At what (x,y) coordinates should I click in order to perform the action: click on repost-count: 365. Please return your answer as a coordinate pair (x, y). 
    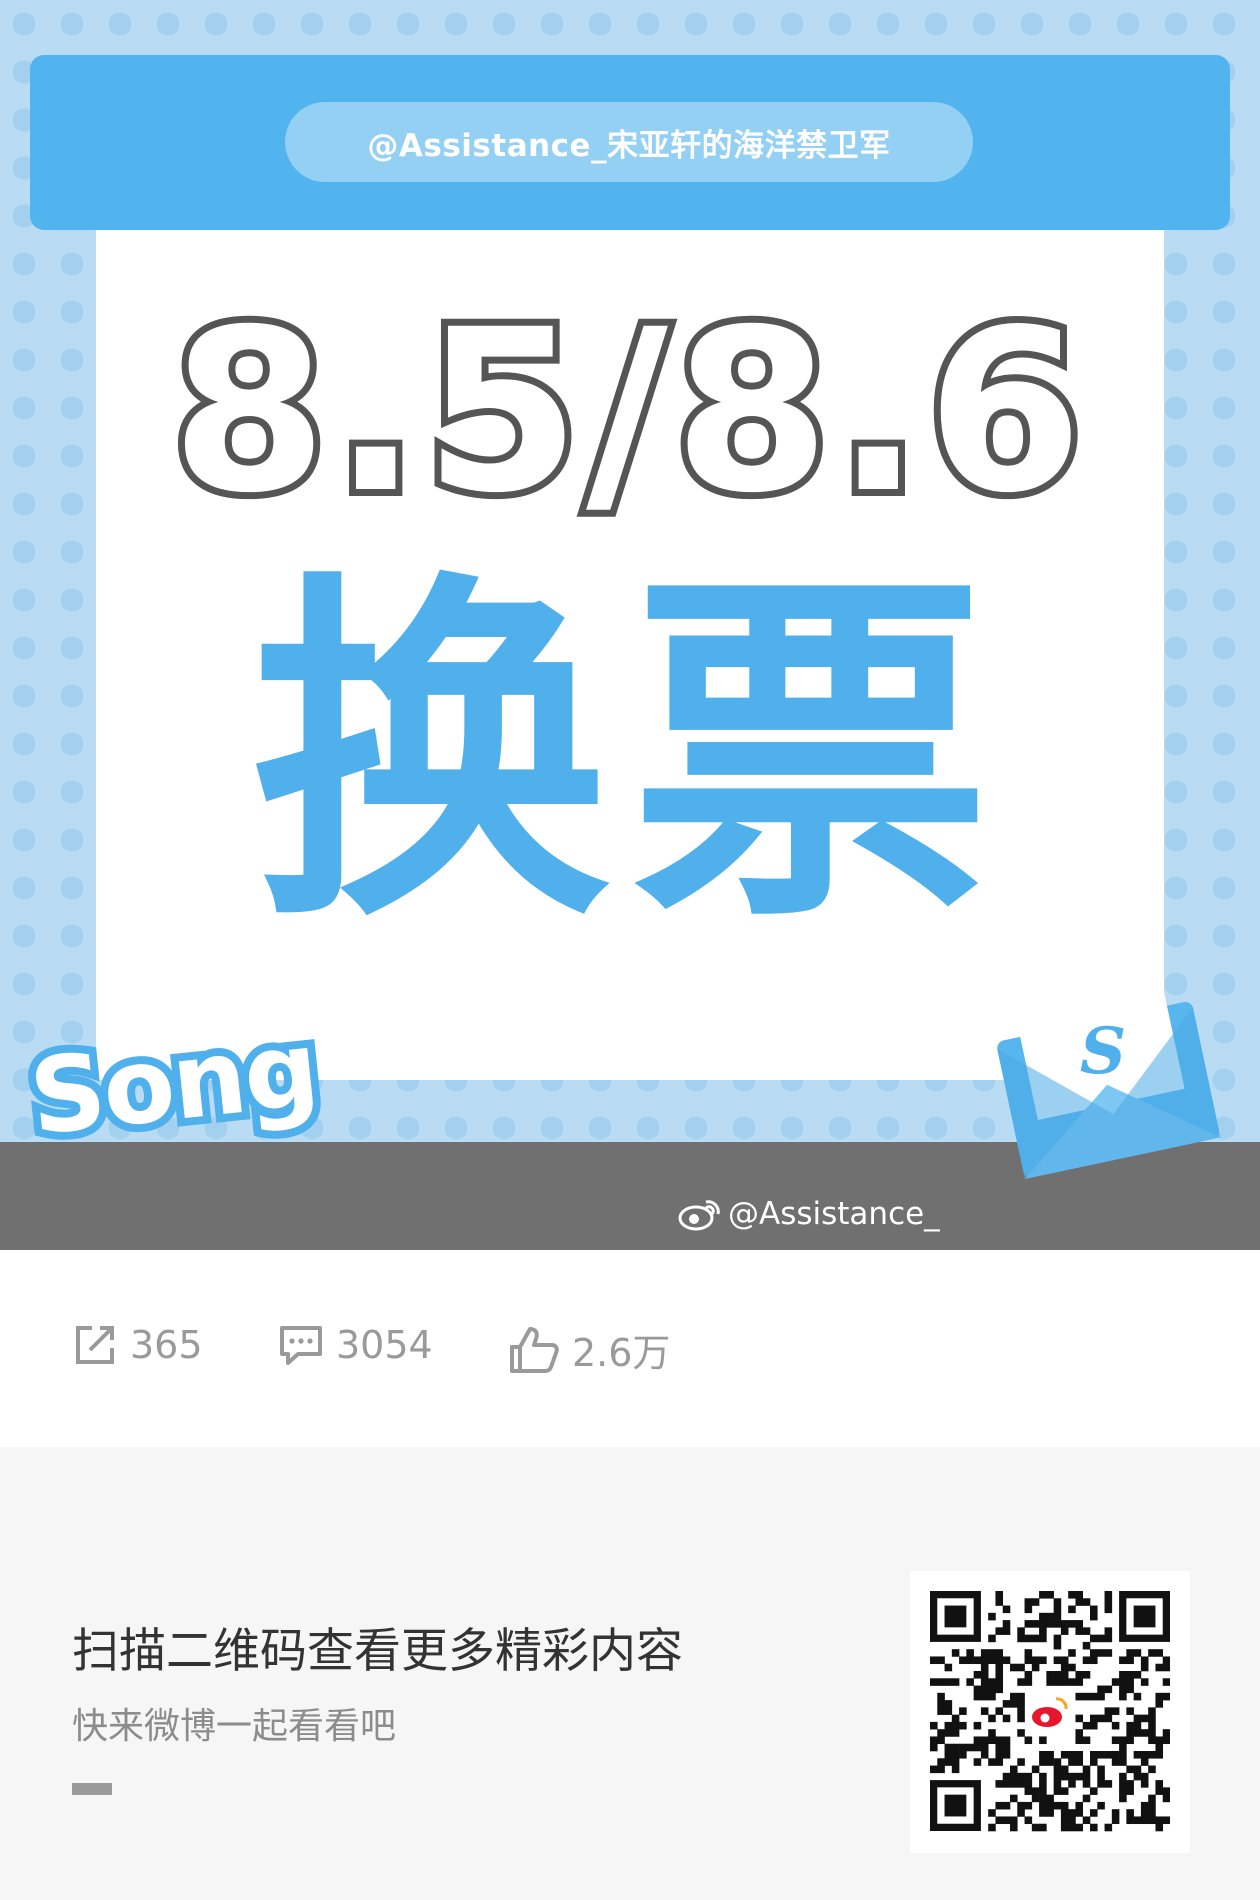
    Looking at the image, I should click on (166, 1345).